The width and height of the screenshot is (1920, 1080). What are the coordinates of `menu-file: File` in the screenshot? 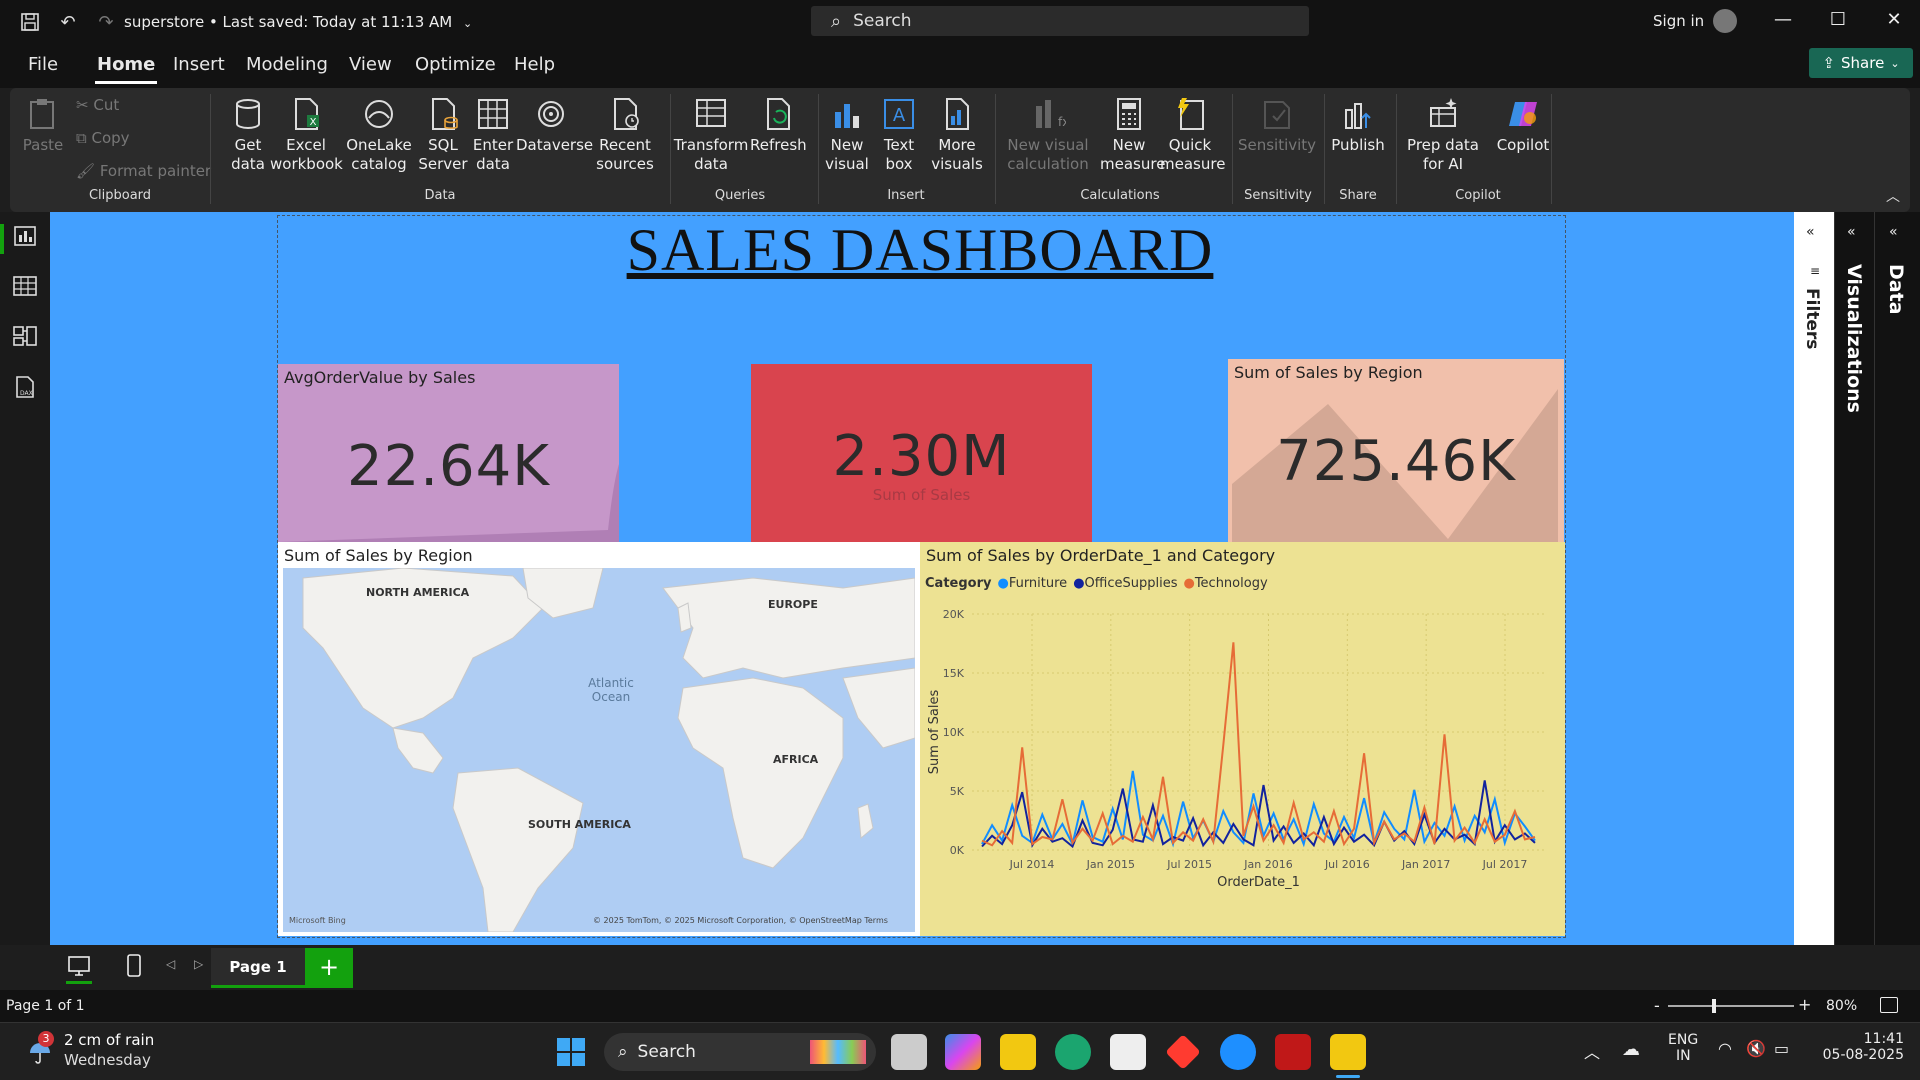 It's located at (43, 66).